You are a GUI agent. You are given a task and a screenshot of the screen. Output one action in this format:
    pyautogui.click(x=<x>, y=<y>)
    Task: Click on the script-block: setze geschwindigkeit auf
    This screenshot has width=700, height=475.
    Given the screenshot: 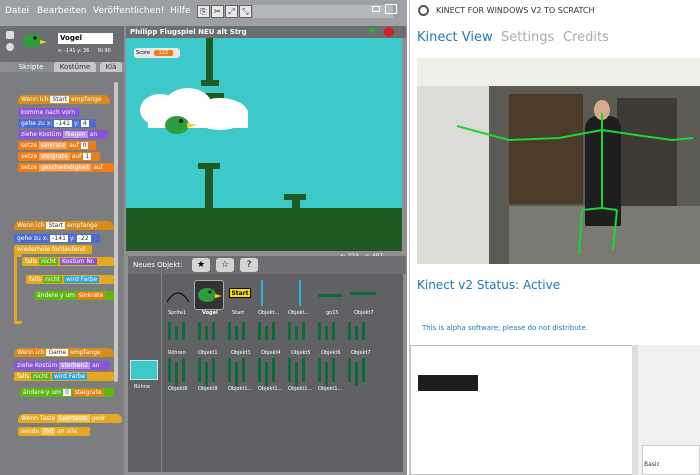 What is the action you would take?
    pyautogui.click(x=66, y=167)
    